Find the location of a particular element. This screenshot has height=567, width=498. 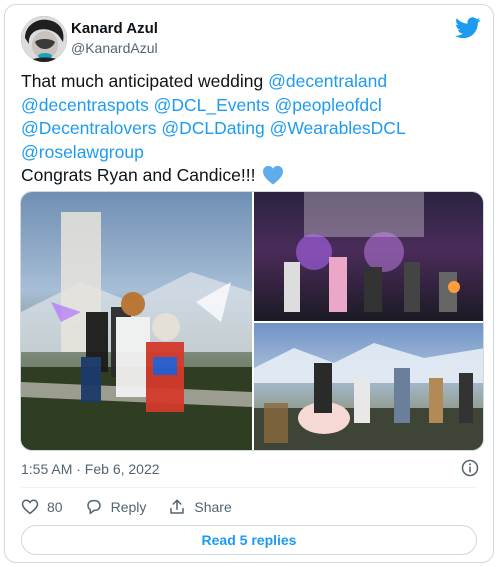

action-bar: 80 Reply Share is located at coordinates (137, 507).